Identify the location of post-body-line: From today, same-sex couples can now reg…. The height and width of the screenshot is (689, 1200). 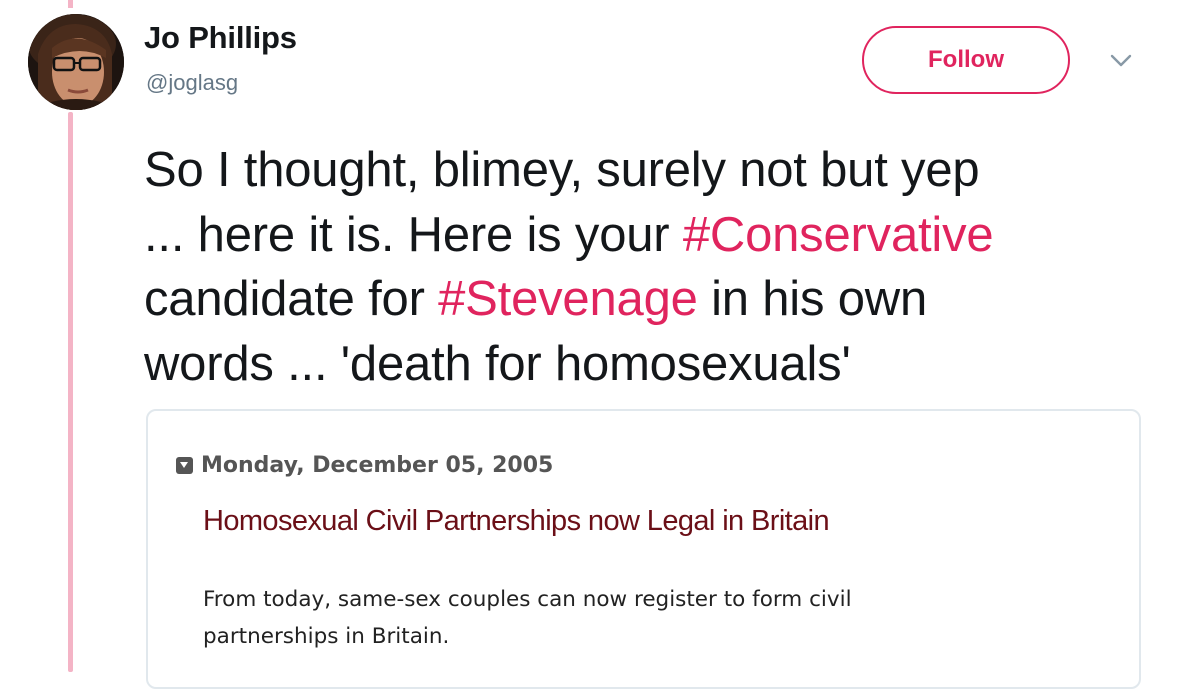
(527, 599).